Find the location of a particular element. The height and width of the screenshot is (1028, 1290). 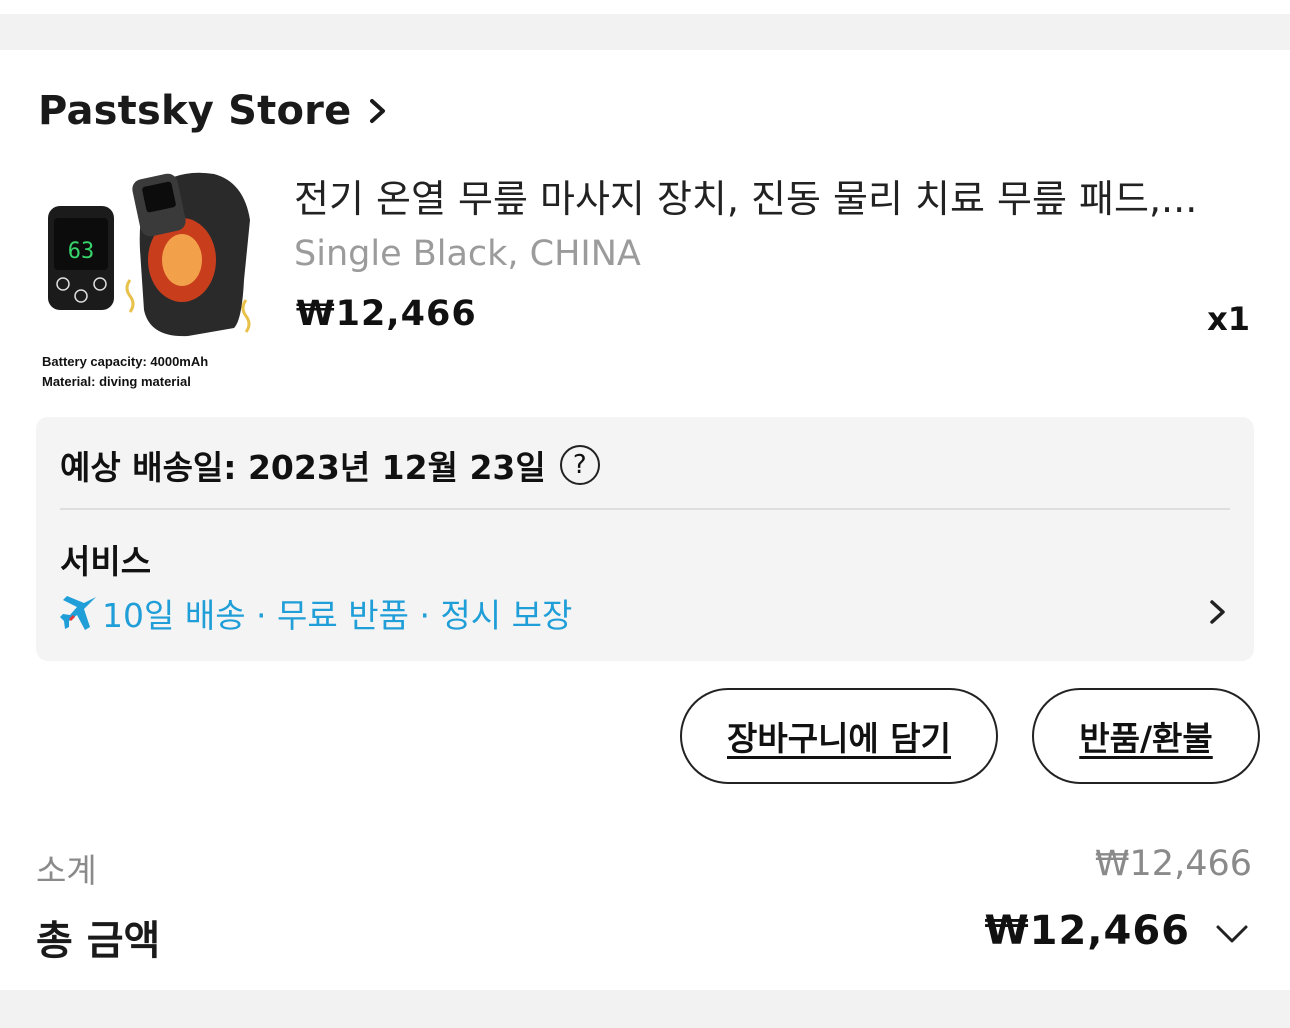

top-separator-band is located at coordinates (645, 32).